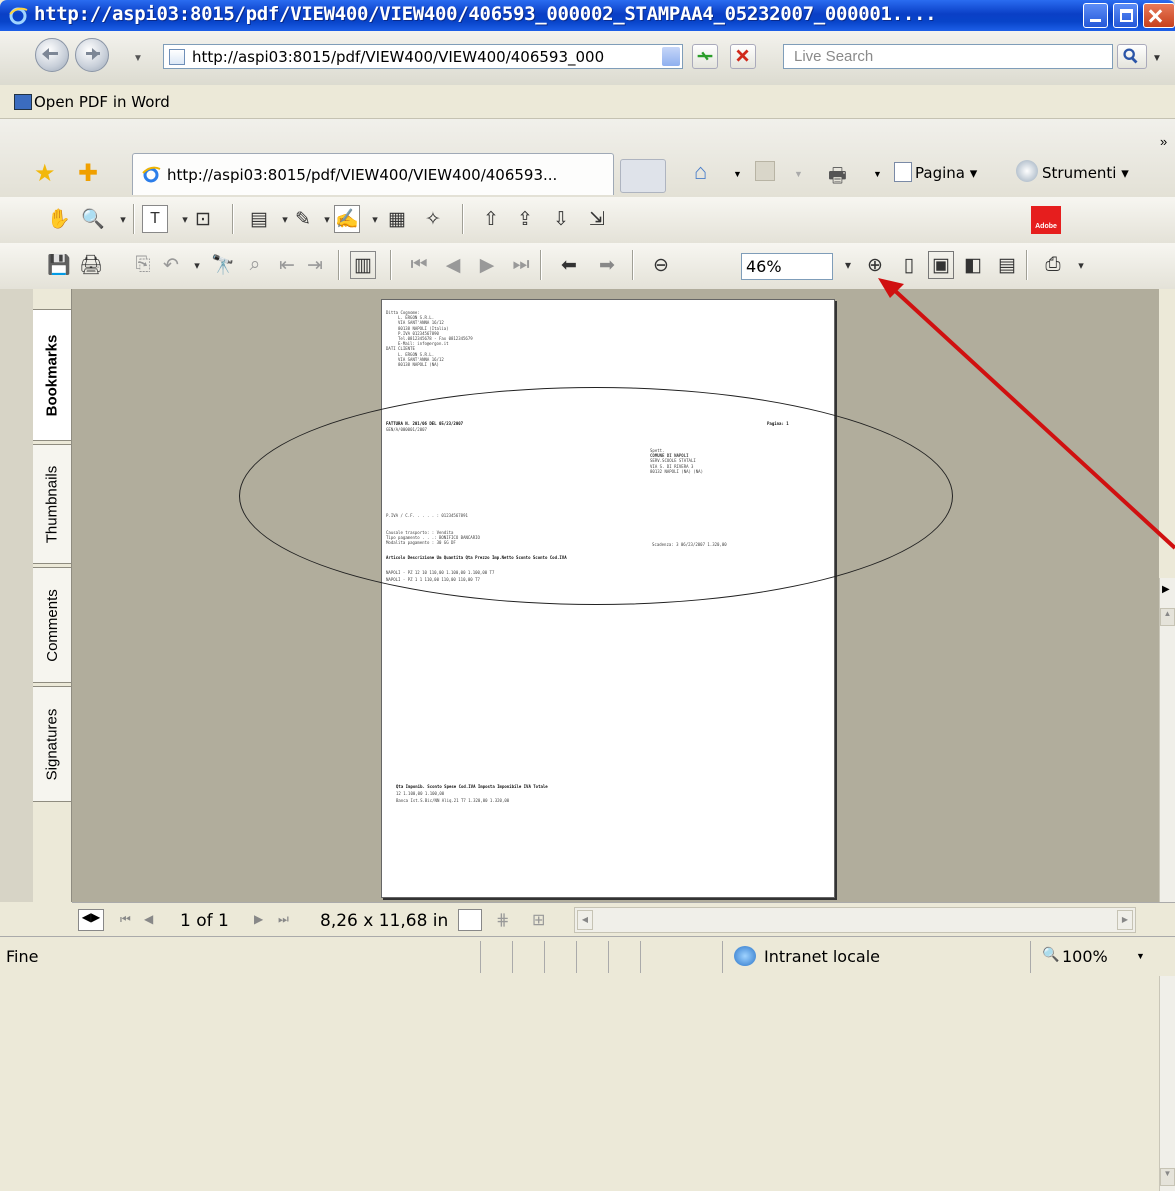 The width and height of the screenshot is (1175, 1191). Describe the element at coordinates (203, 219) in the screenshot. I see `snapshot-tool-icon: ⊡` at that location.